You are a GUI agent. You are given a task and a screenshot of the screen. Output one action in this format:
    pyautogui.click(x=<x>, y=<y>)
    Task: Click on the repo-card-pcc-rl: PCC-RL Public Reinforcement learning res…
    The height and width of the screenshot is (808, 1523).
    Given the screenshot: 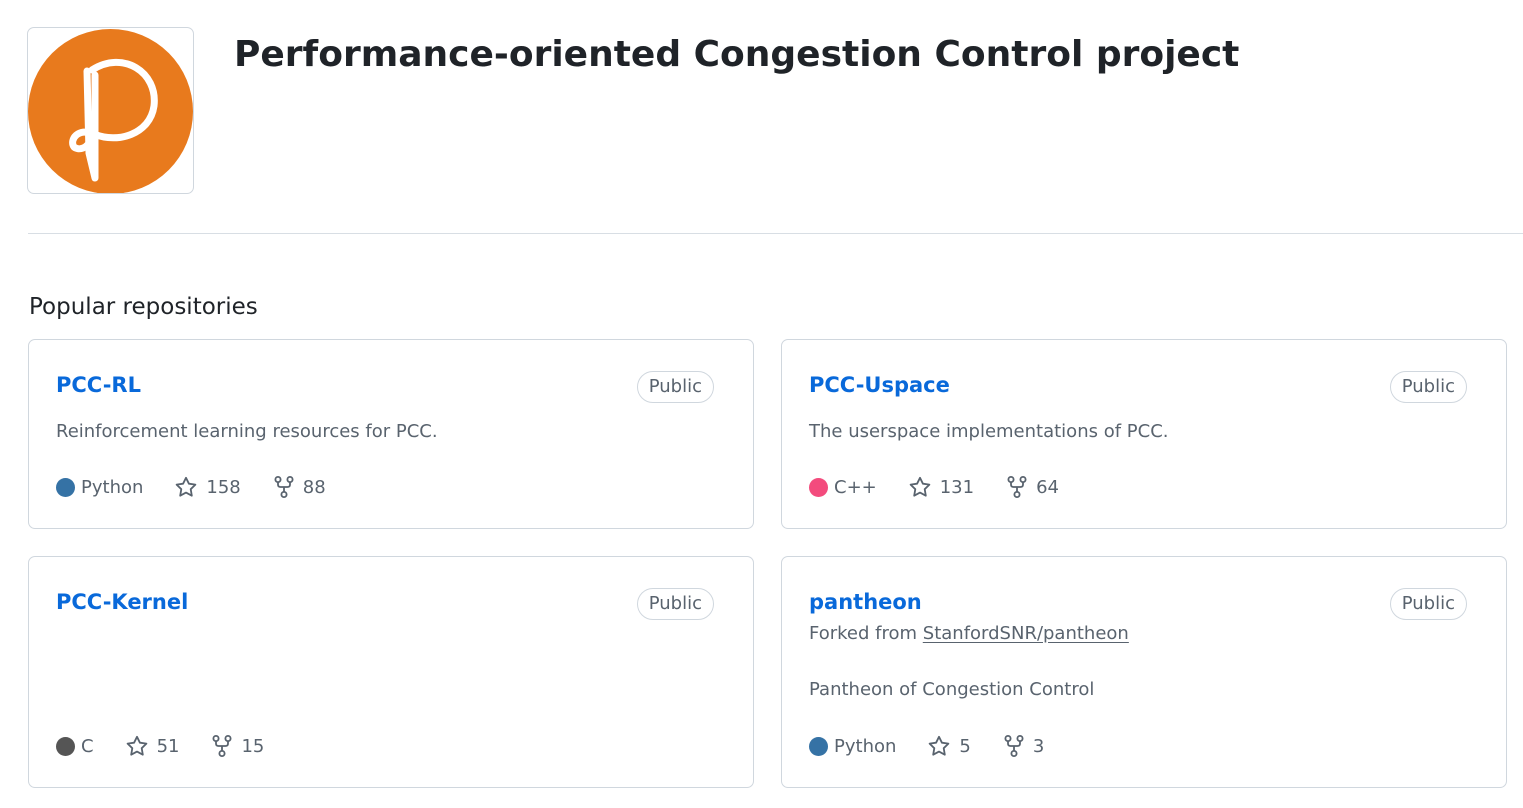 What is the action you would take?
    pyautogui.click(x=391, y=434)
    